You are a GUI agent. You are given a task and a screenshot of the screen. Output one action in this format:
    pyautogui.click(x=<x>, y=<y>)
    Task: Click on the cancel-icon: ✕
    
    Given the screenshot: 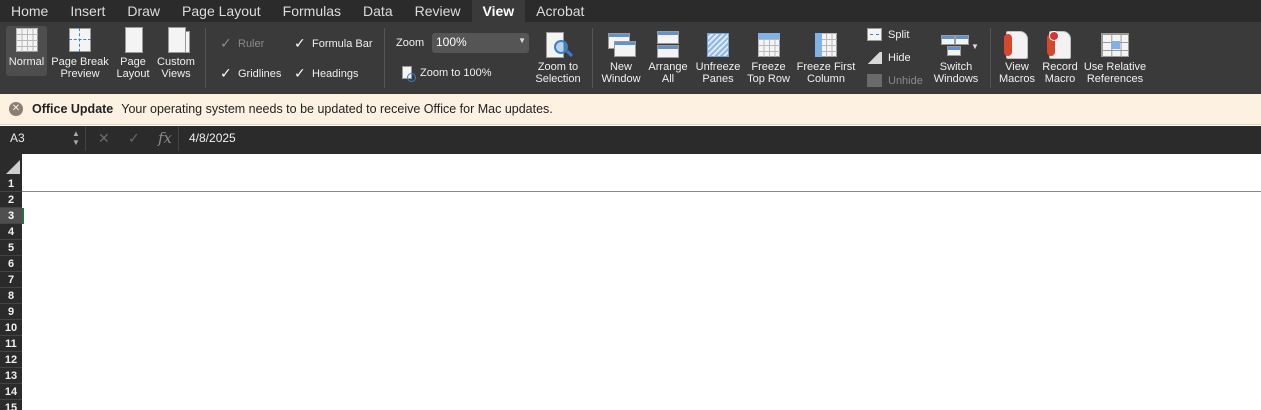 What is the action you would take?
    pyautogui.click(x=104, y=138)
    